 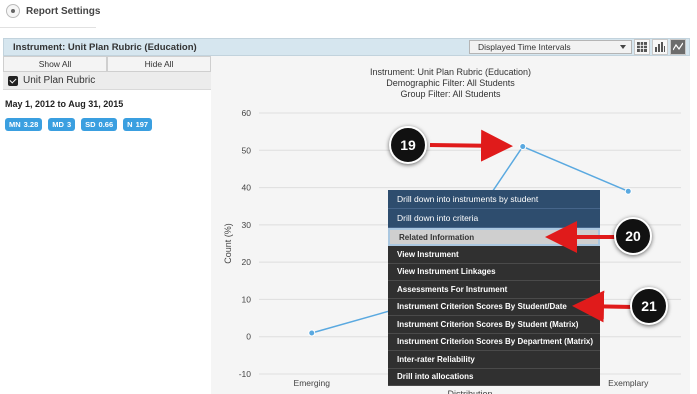 I want to click on menu-item-view-instrument-linkages: View Instrument Linkages, so click(x=494, y=272).